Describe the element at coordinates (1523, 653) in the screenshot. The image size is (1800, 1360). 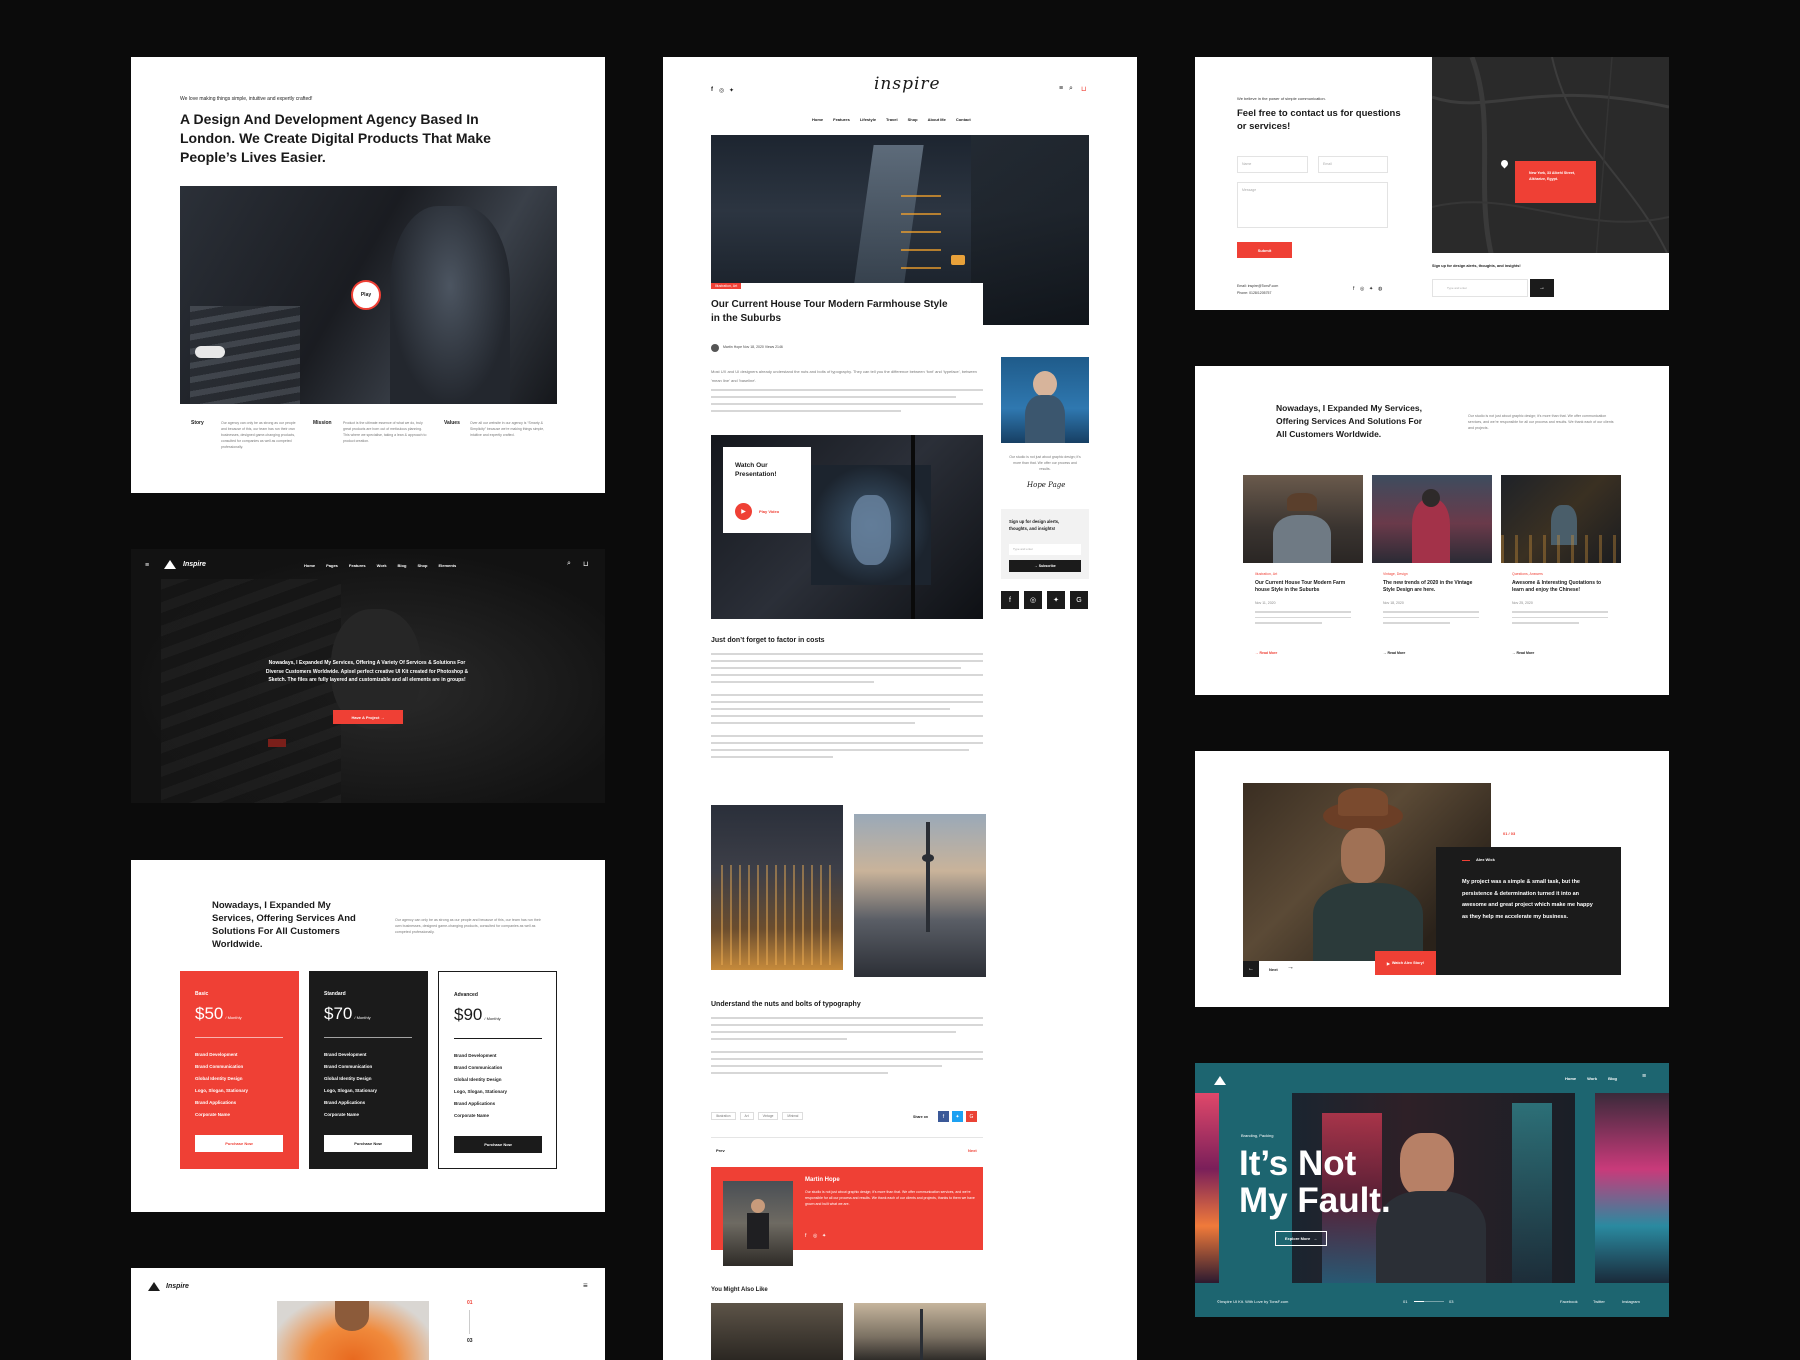
I see `post3-read-more: → Read More` at that location.